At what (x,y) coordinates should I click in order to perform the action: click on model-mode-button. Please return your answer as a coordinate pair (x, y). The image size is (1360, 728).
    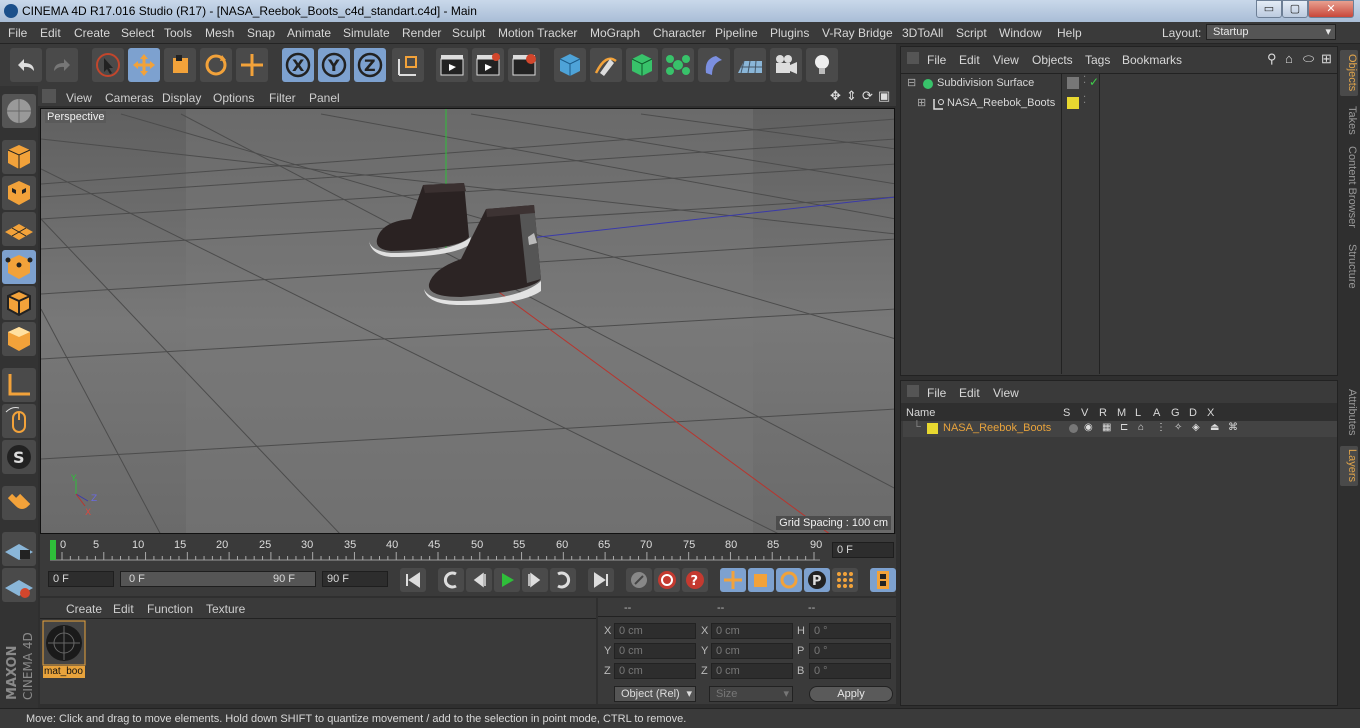
    Looking at the image, I should click on (19, 157).